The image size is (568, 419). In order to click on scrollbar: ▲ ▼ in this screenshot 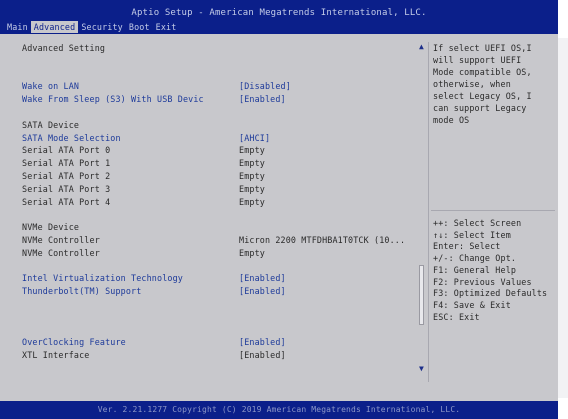, I will do `click(421, 207)`.